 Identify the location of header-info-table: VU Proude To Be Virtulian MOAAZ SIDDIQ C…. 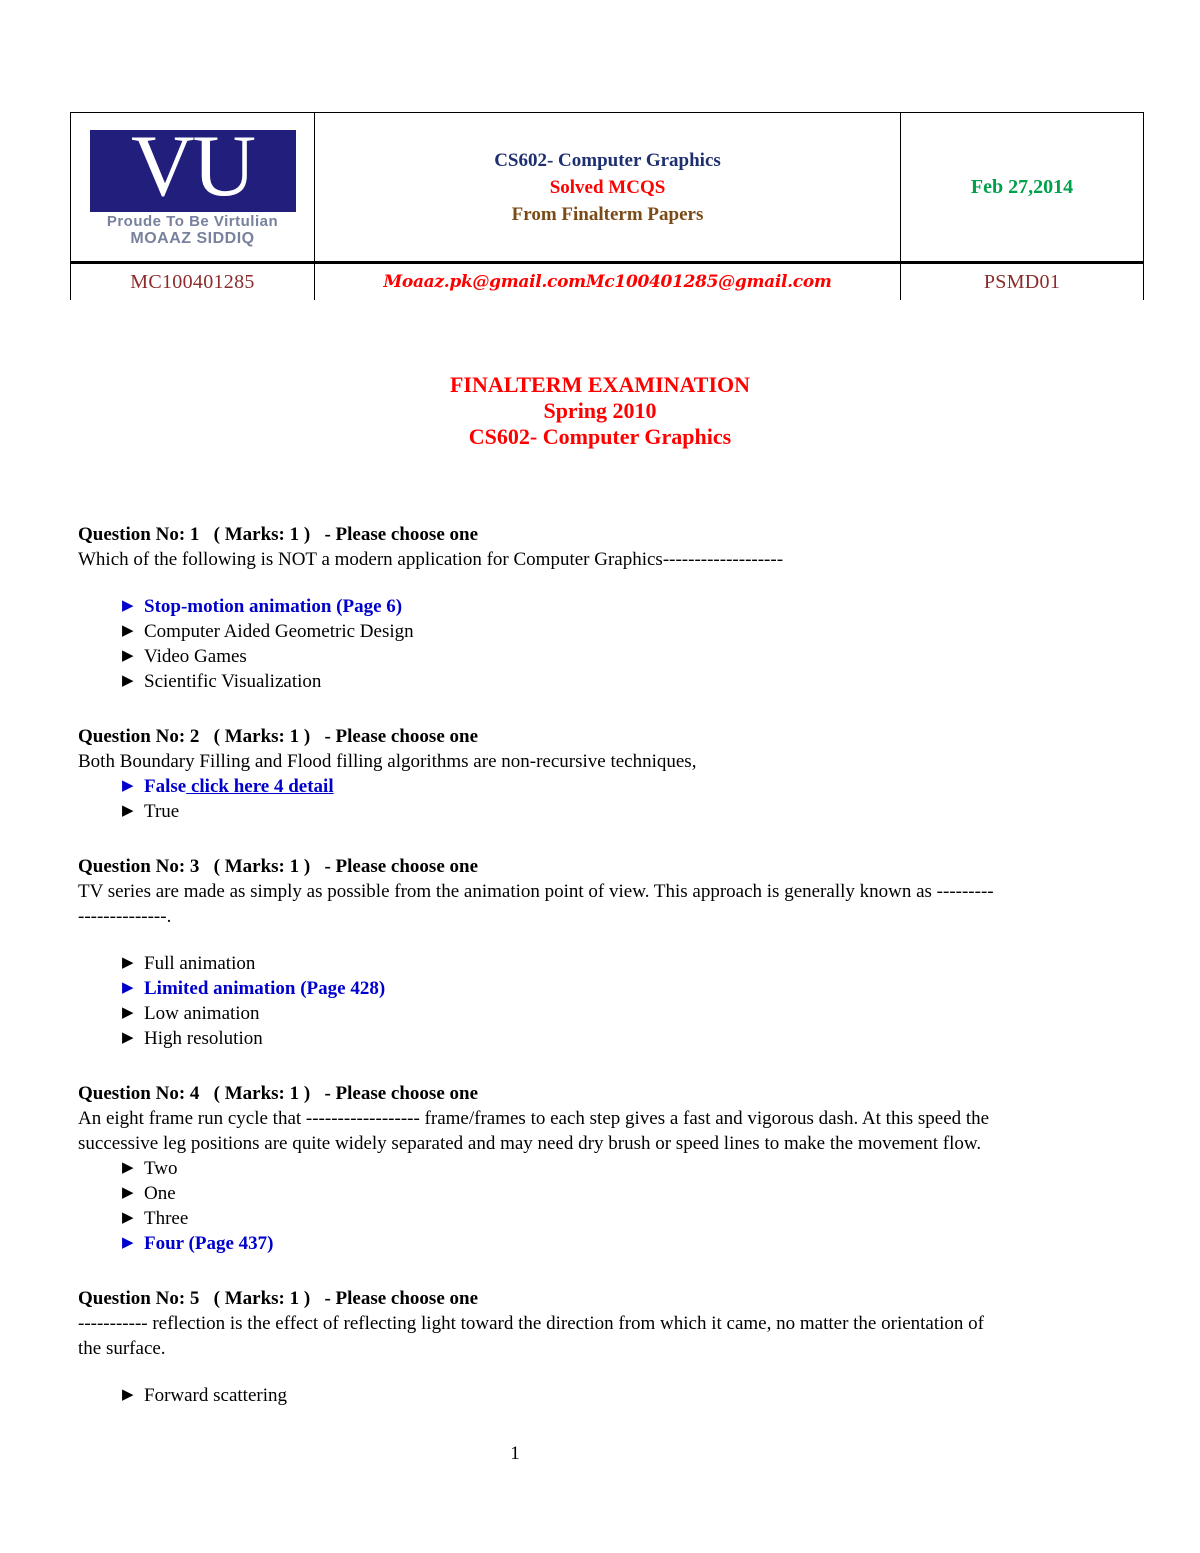
(607, 206).